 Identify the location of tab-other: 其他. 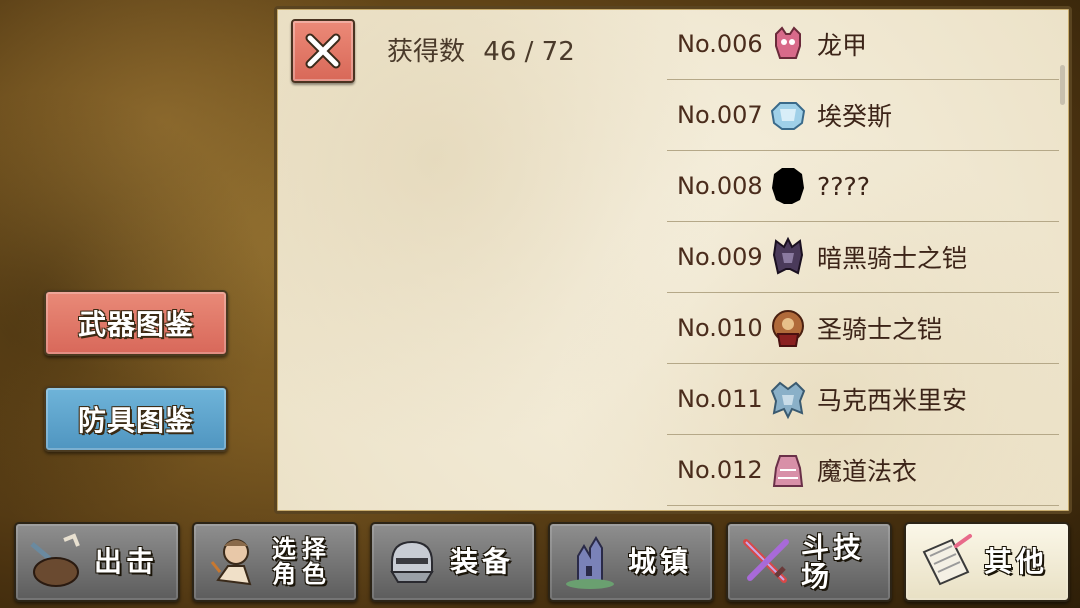
(987, 562).